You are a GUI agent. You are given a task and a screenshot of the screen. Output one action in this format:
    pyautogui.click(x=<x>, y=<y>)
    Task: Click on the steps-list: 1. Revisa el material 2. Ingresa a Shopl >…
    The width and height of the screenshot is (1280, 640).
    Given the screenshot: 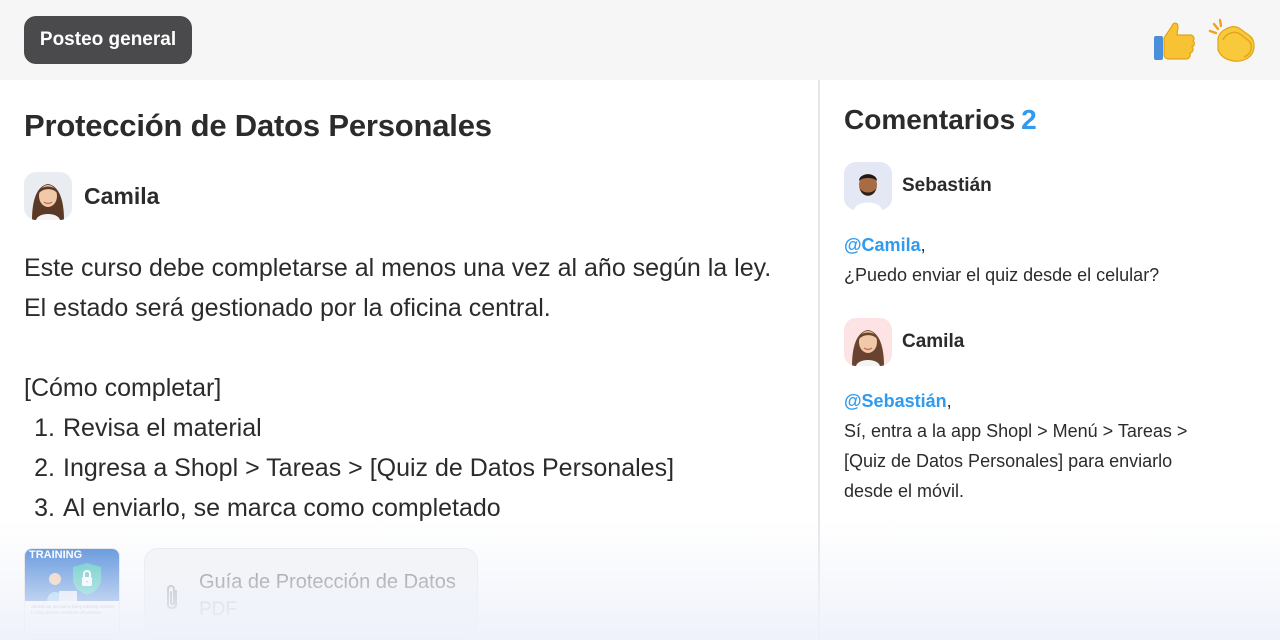 What is the action you would take?
    pyautogui.click(x=419, y=468)
    